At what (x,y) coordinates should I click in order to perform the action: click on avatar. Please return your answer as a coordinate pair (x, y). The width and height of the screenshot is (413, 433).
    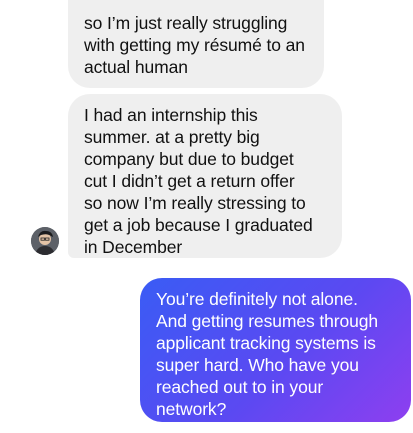
    Looking at the image, I should click on (45, 241).